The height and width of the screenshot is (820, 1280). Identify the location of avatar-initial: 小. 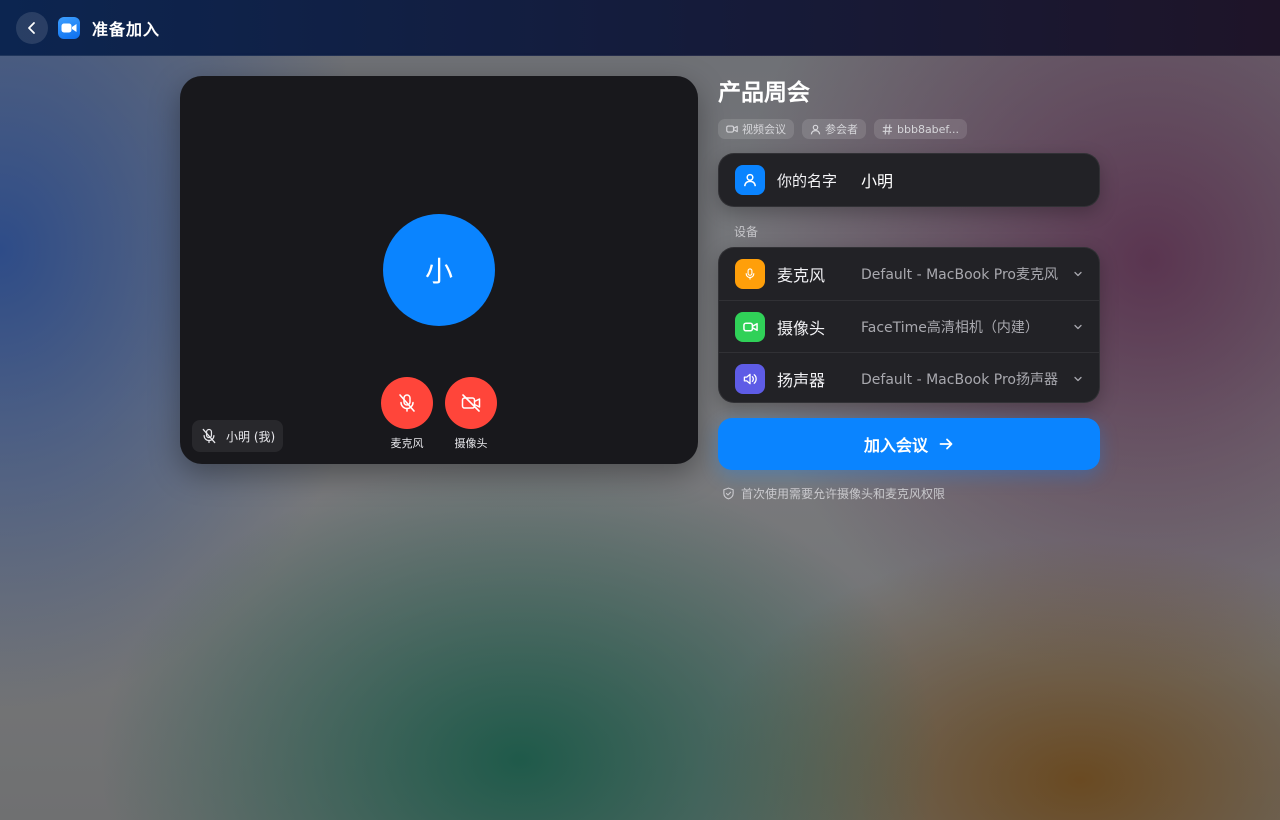
(438, 271).